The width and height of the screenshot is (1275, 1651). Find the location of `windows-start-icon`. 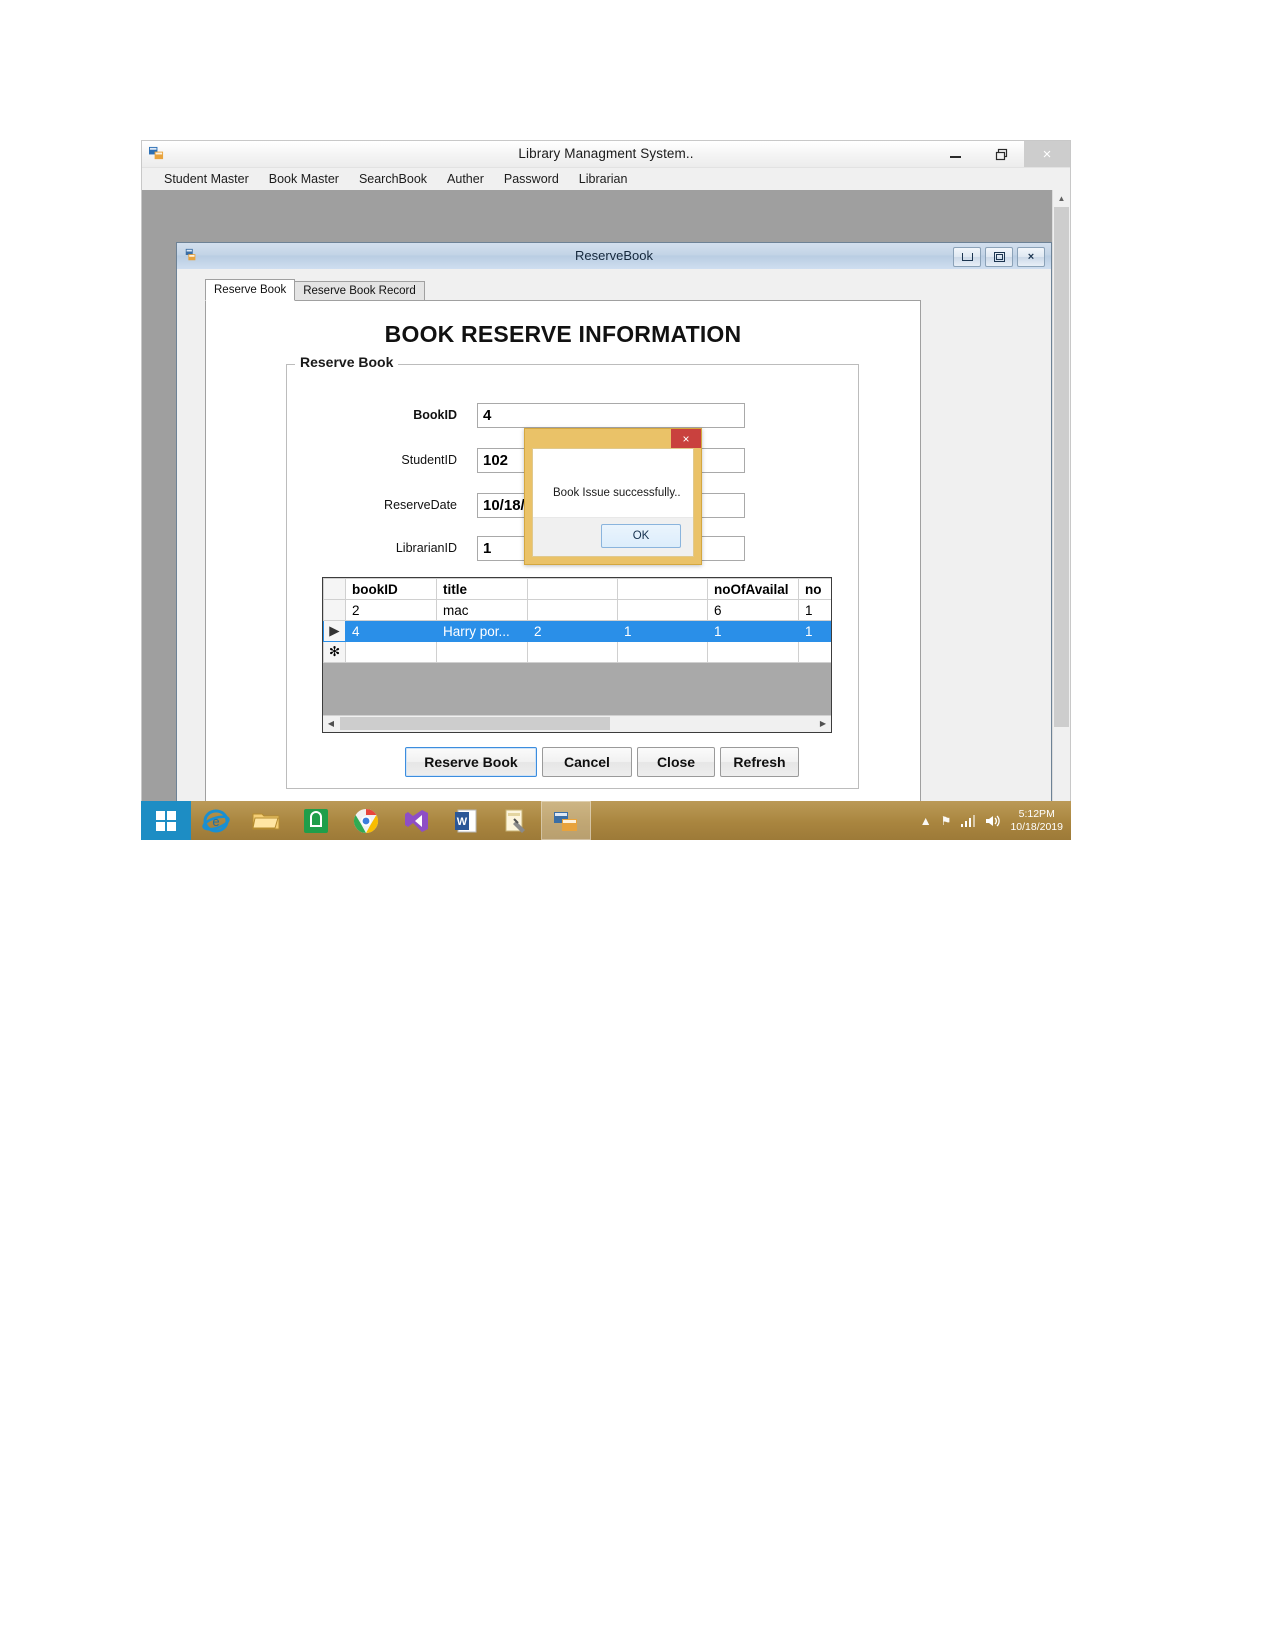

windows-start-icon is located at coordinates (166, 820).